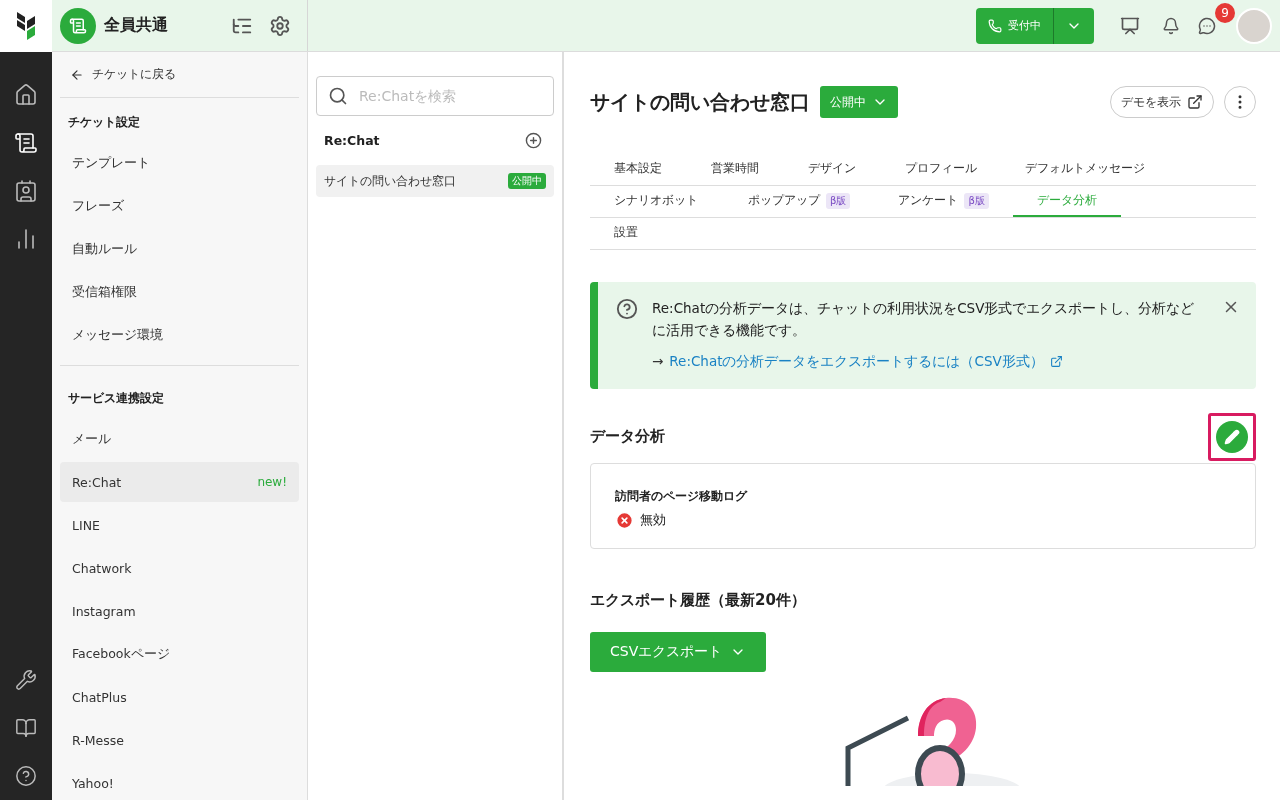 The width and height of the screenshot is (1280, 800). I want to click on nav-item: Instagram, so click(179, 611).